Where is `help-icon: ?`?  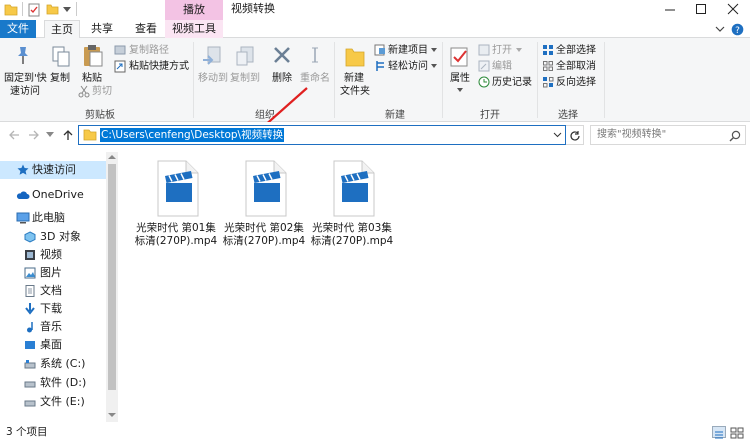
help-icon: ? is located at coordinates (737, 29).